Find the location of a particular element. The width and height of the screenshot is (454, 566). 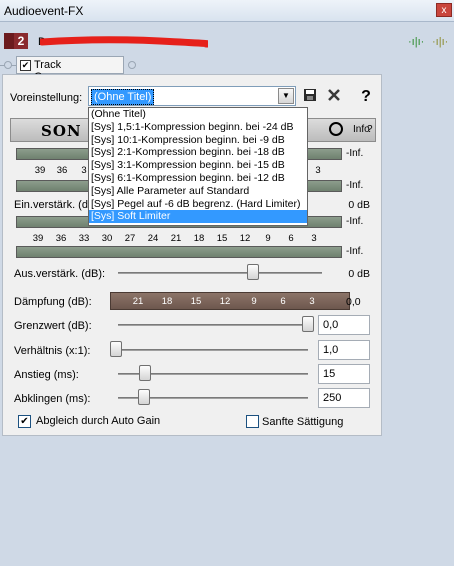

reduction-scale-label: 6 is located at coordinates (283, 301).